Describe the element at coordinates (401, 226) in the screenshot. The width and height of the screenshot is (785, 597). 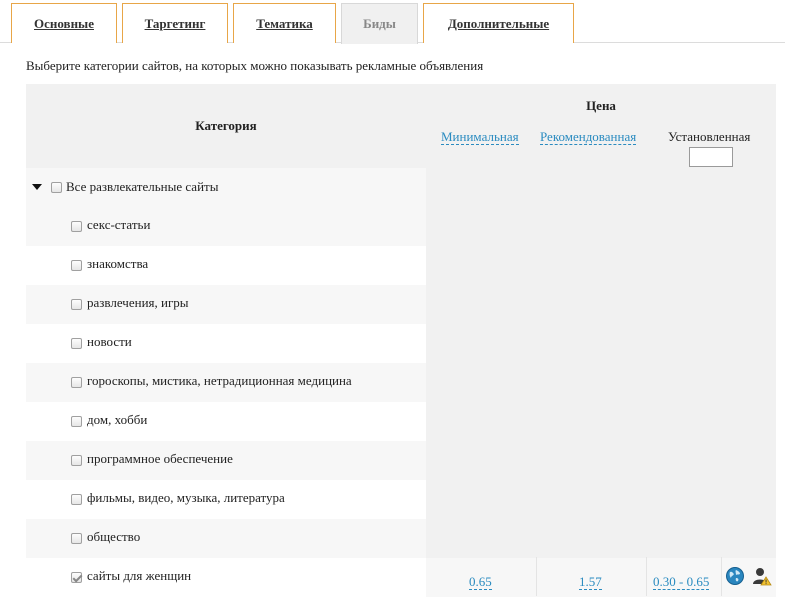
I see `list-item: секс-статьи` at that location.